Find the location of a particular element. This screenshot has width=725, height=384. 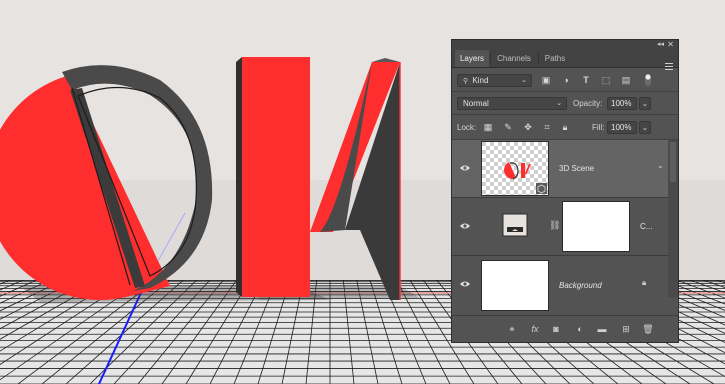

opacity-input: 100% is located at coordinates (622, 103).